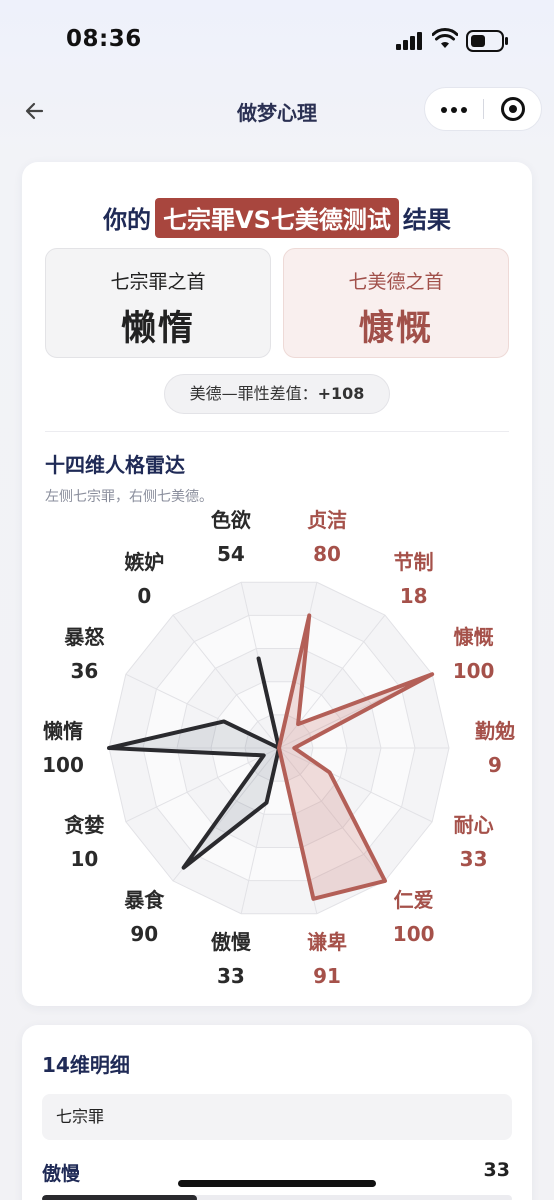  Describe the element at coordinates (120, 1197) in the screenshot. I see `detail-row-progress-fill` at that location.